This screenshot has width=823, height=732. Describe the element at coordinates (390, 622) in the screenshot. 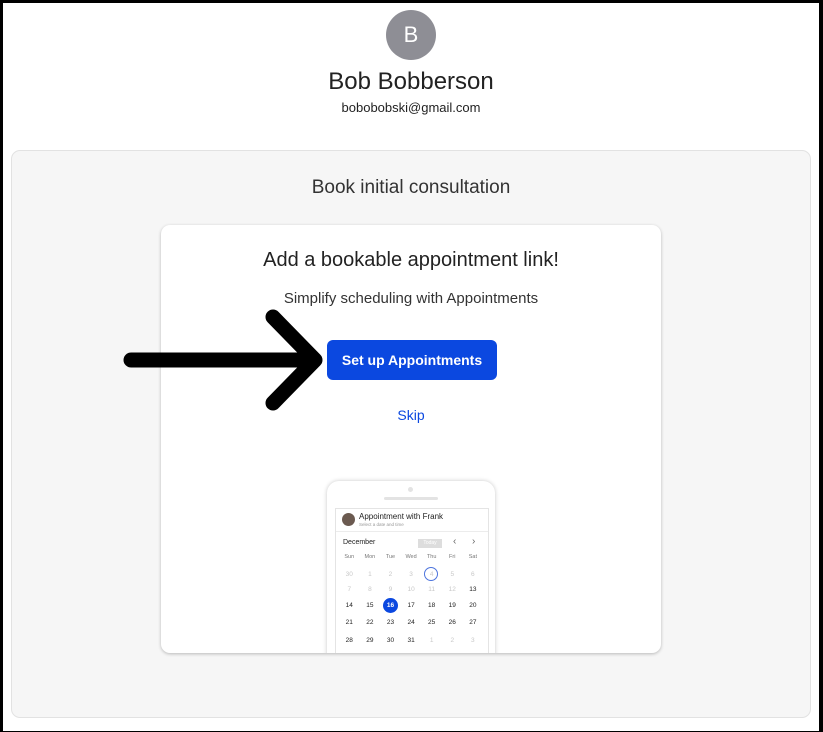

I see `calendar-day: 23` at that location.